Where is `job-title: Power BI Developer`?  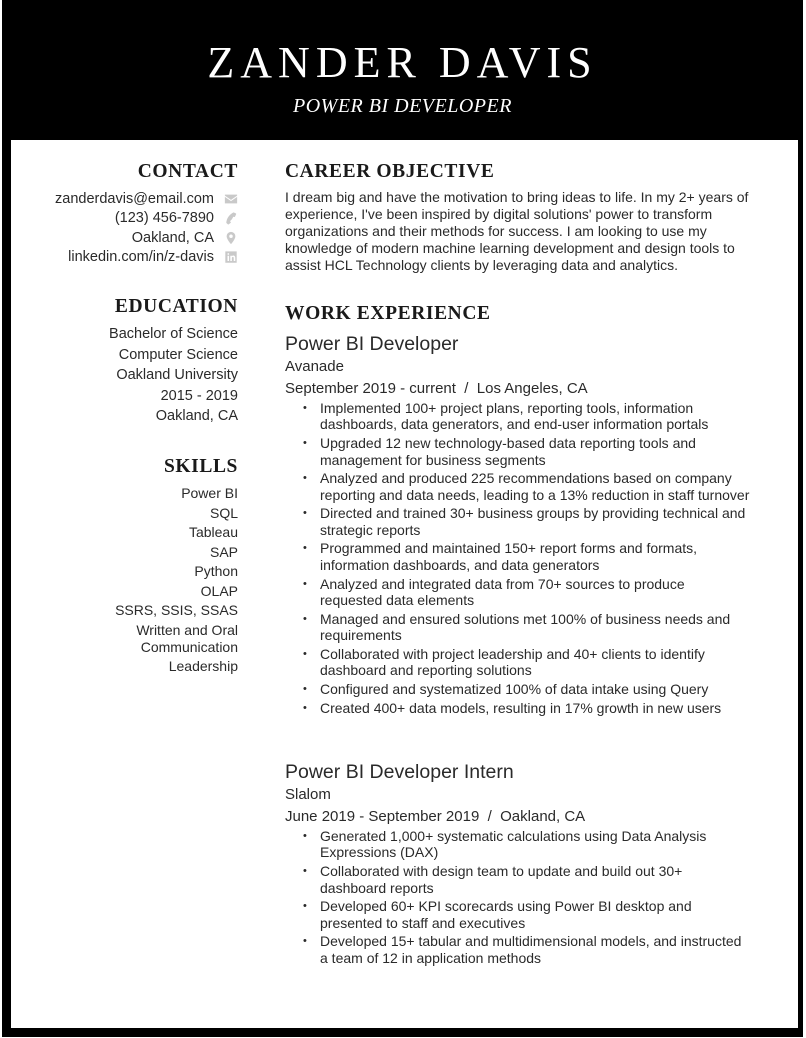 job-title: Power BI Developer is located at coordinates (372, 344).